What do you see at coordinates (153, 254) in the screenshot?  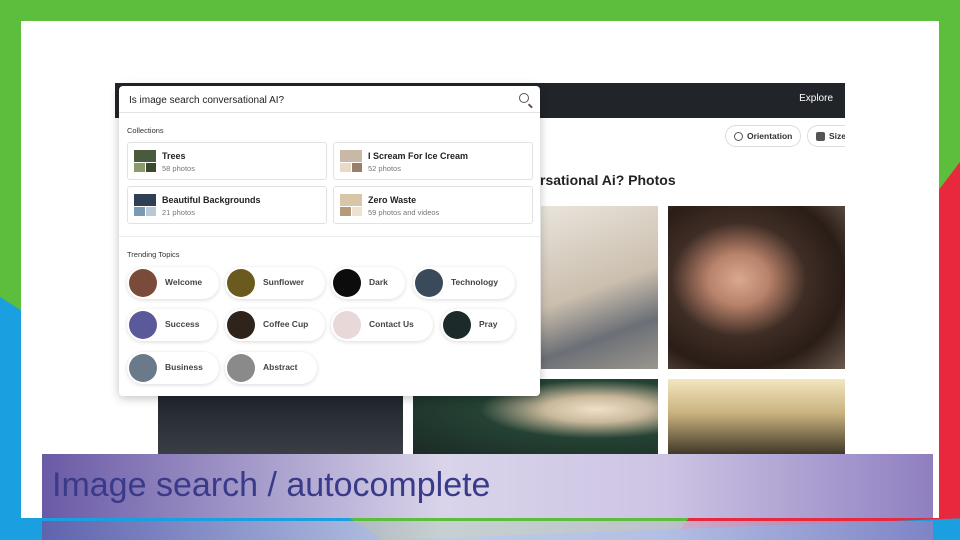 I see `trending-heading: Trending Topics` at bounding box center [153, 254].